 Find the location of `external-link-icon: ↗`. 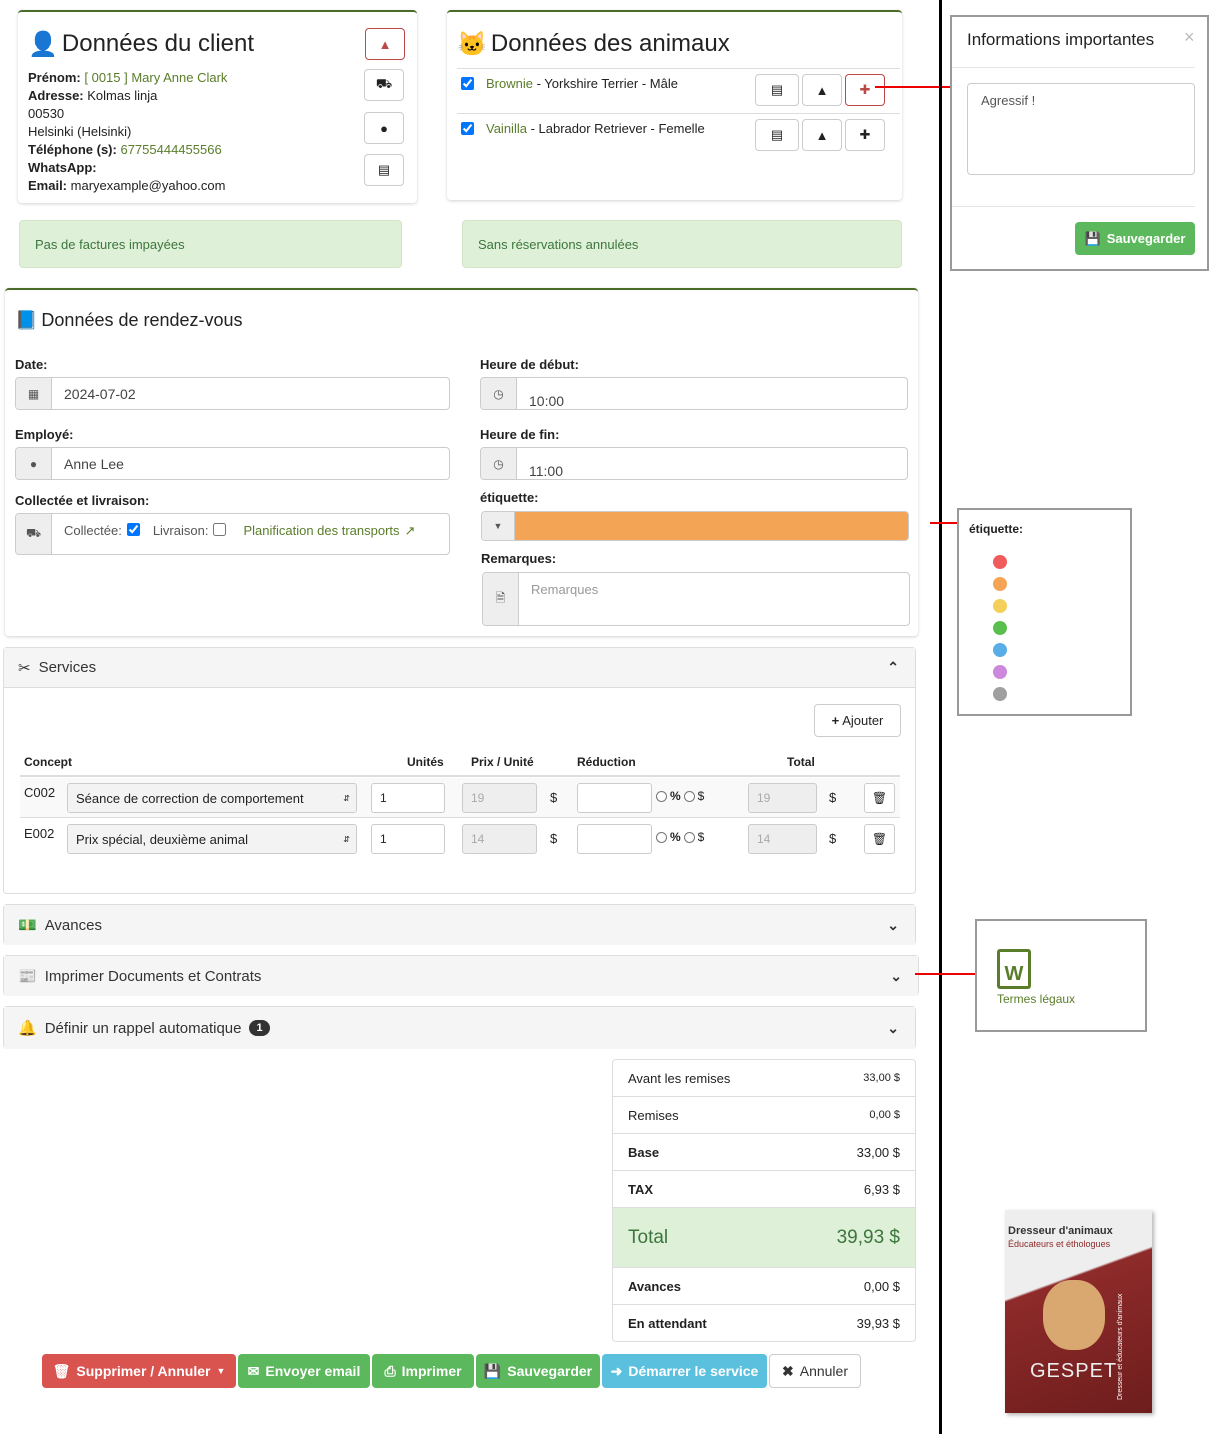

external-link-icon: ↗ is located at coordinates (410, 530).